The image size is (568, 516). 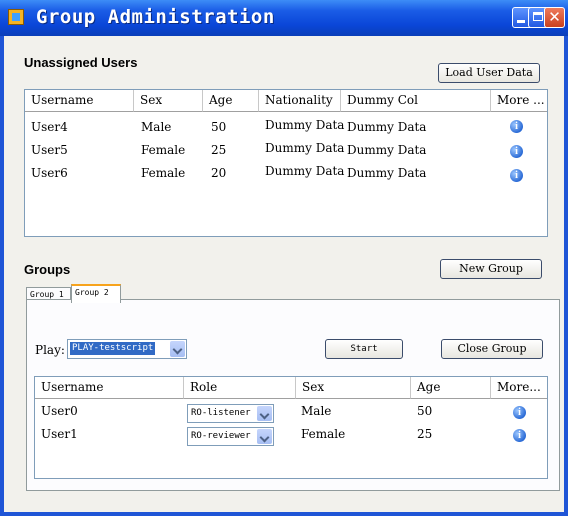 What do you see at coordinates (81, 62) in the screenshot?
I see `unassigned-users-label: Unassigned Users` at bounding box center [81, 62].